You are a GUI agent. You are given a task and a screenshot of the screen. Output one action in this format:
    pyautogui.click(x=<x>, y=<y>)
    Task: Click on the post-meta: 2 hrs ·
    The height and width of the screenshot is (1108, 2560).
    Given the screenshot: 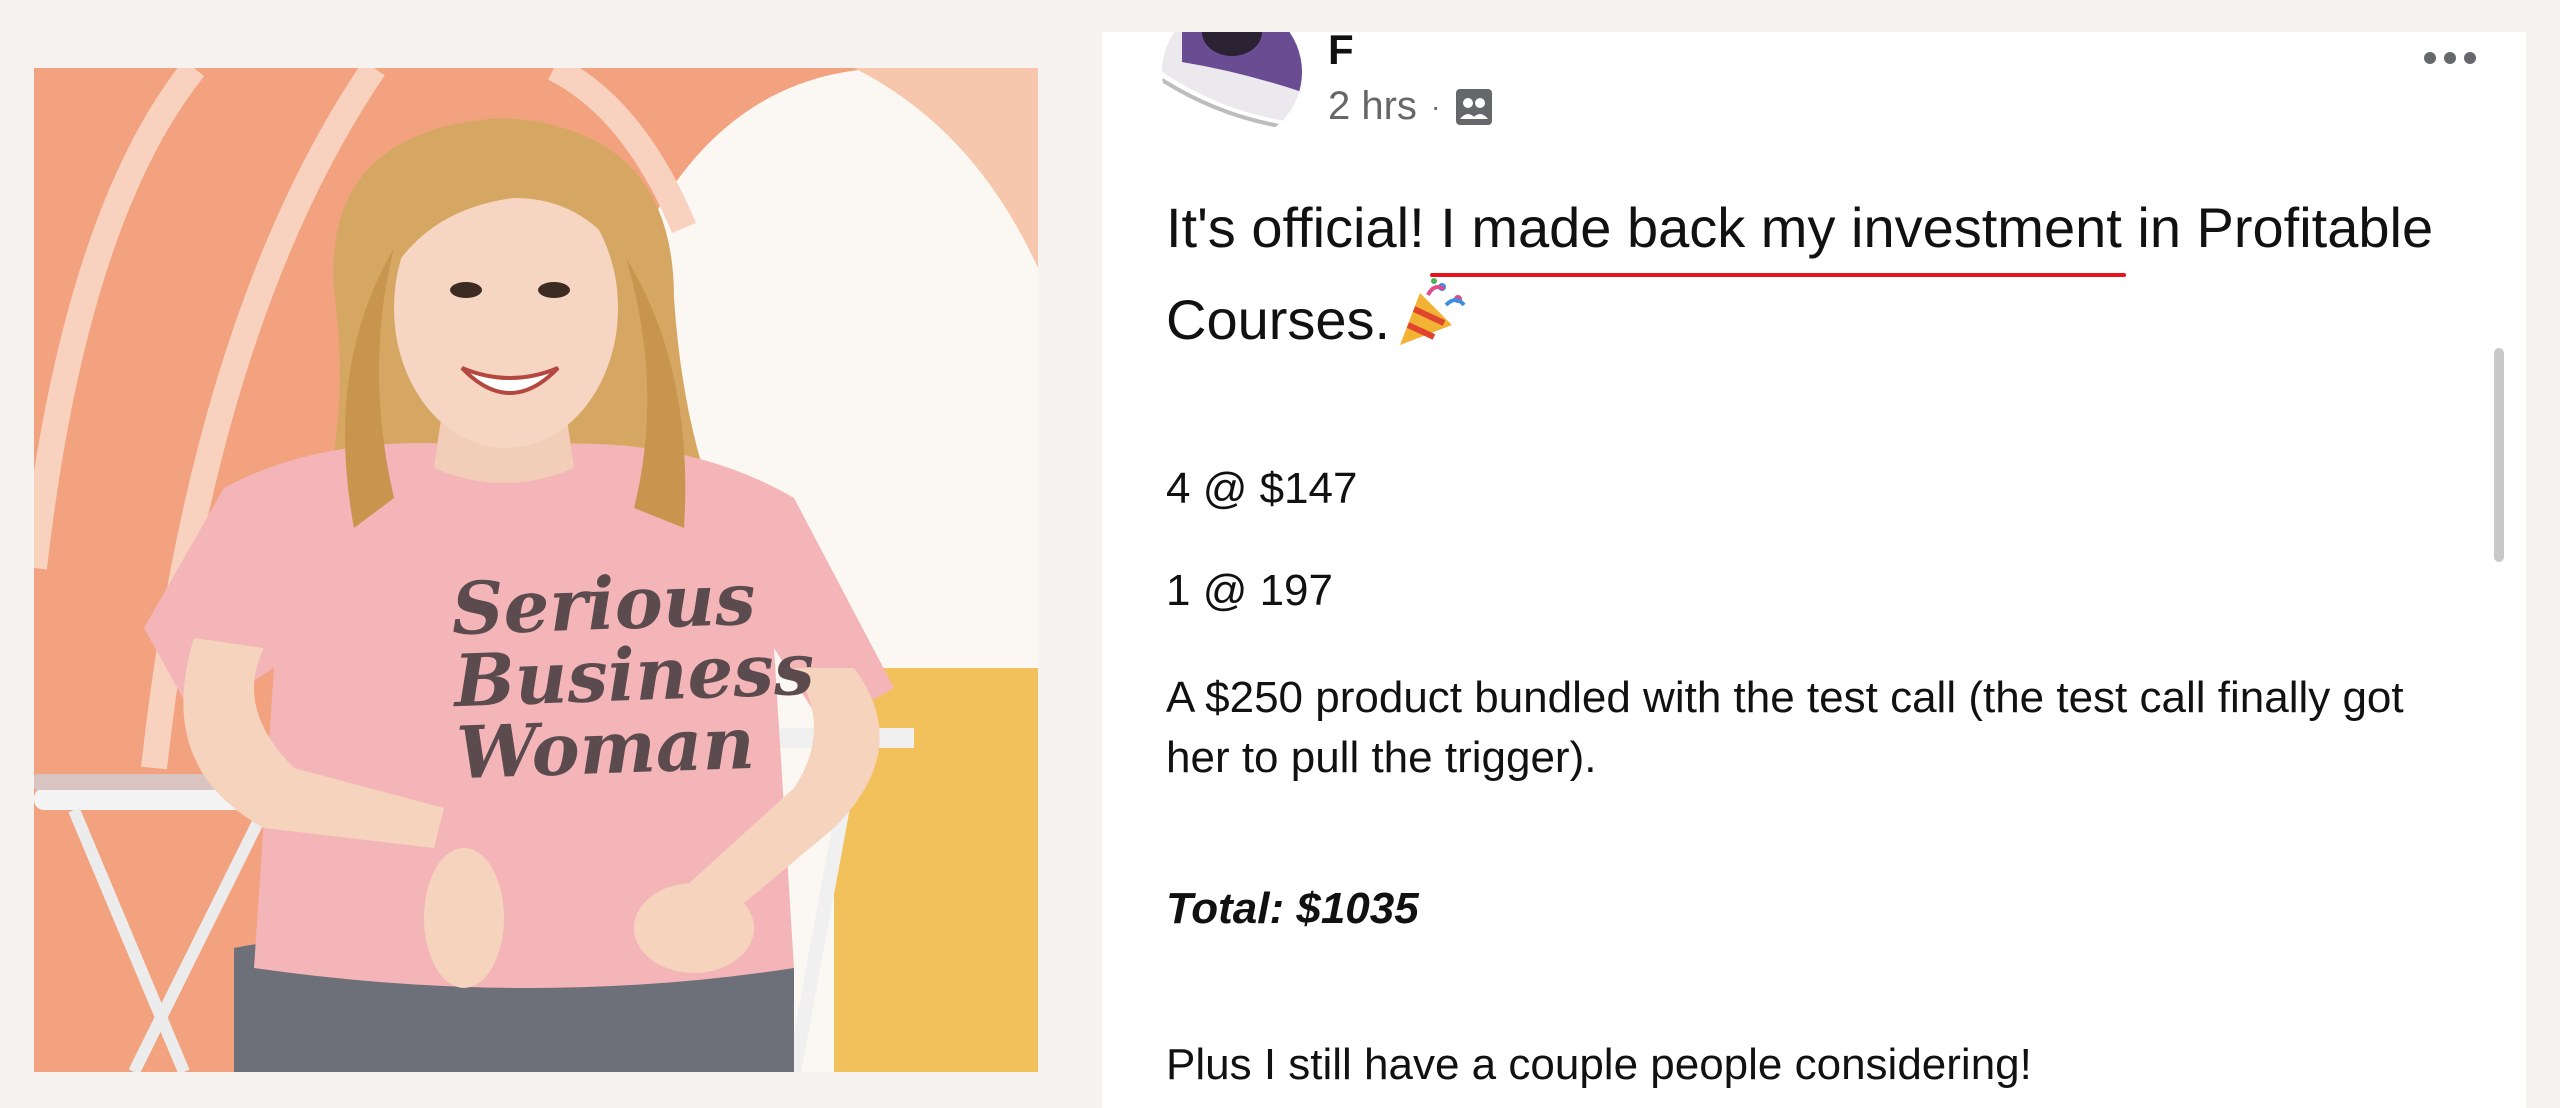 What is the action you would take?
    pyautogui.click(x=1411, y=106)
    